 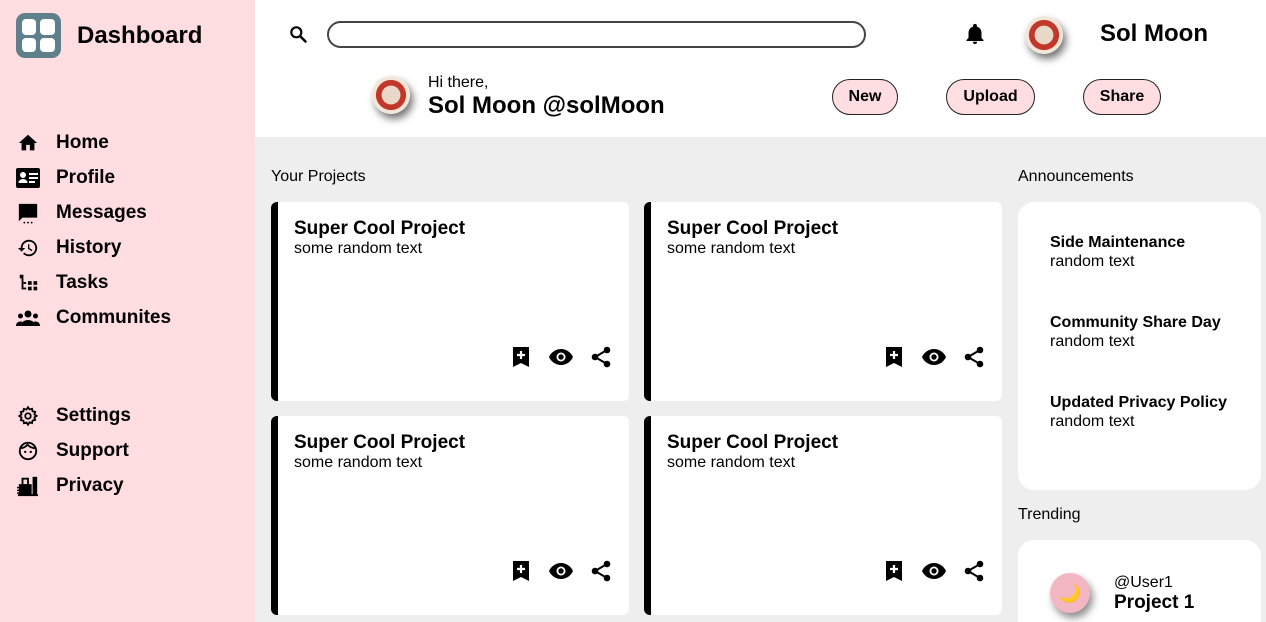 What do you see at coordinates (28, 248) in the screenshot?
I see `history-icon` at bounding box center [28, 248].